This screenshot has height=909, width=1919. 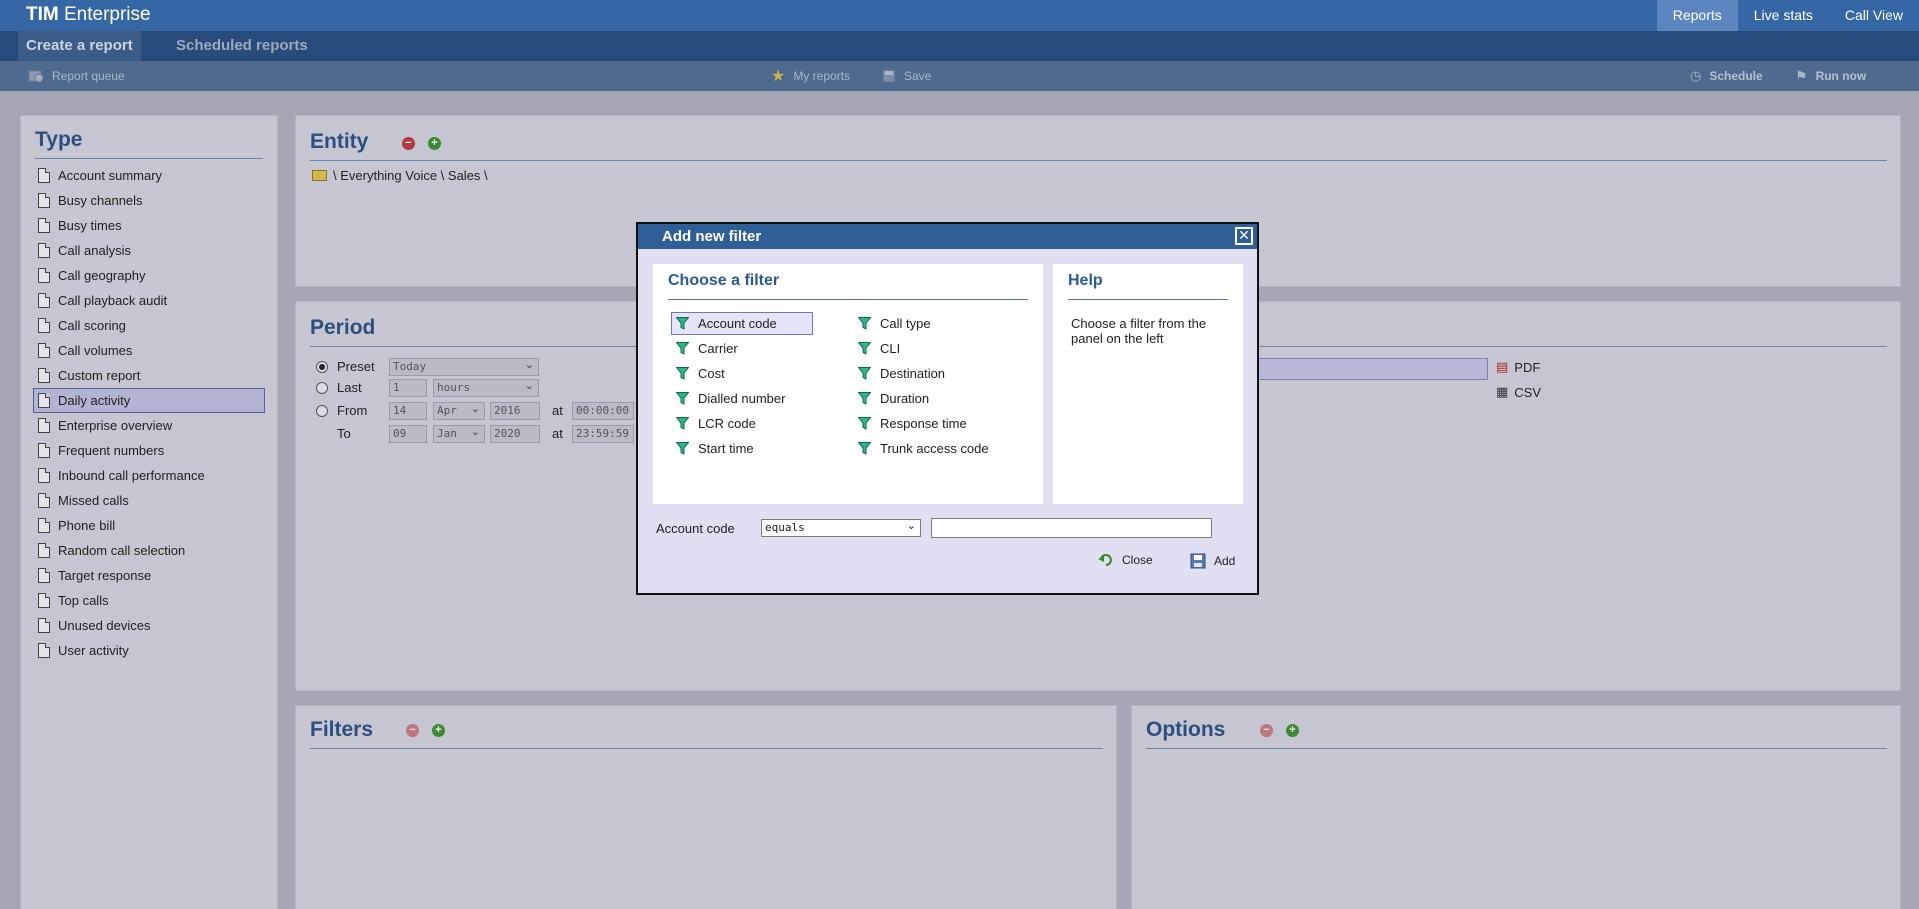 What do you see at coordinates (149, 650) in the screenshot?
I see `report-type-user-activity: User activity` at bounding box center [149, 650].